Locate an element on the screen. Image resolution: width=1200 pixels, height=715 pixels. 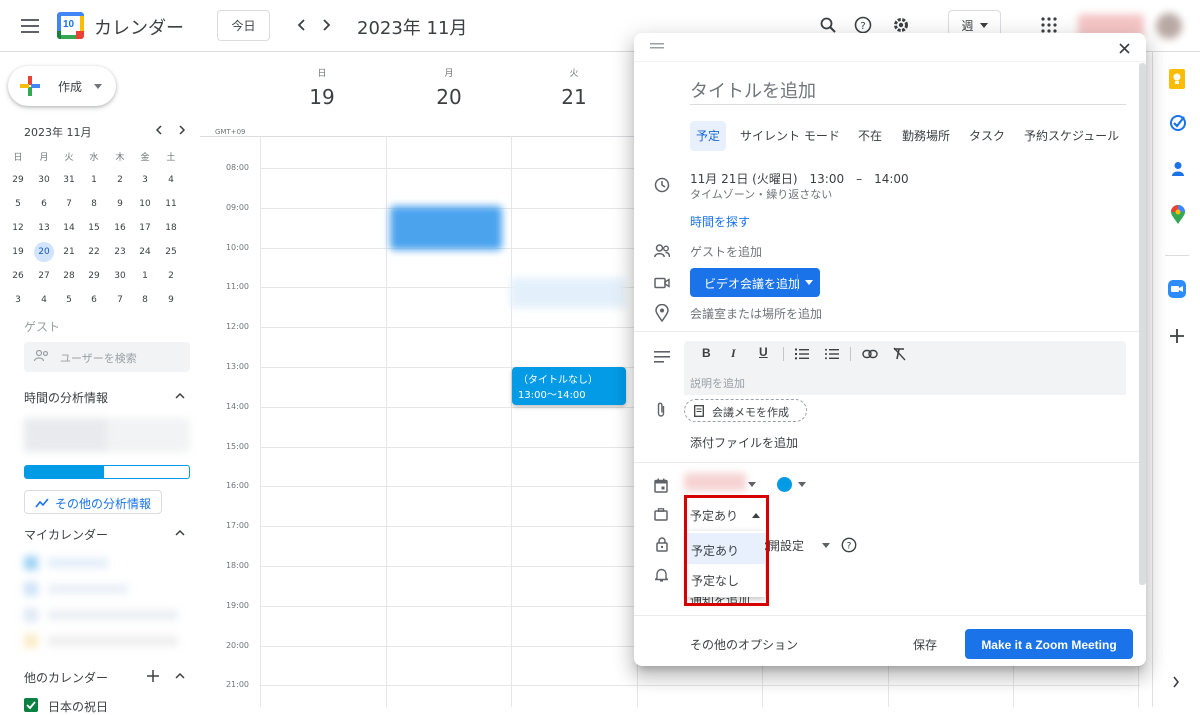
today-button: 今日 is located at coordinates (243, 25).